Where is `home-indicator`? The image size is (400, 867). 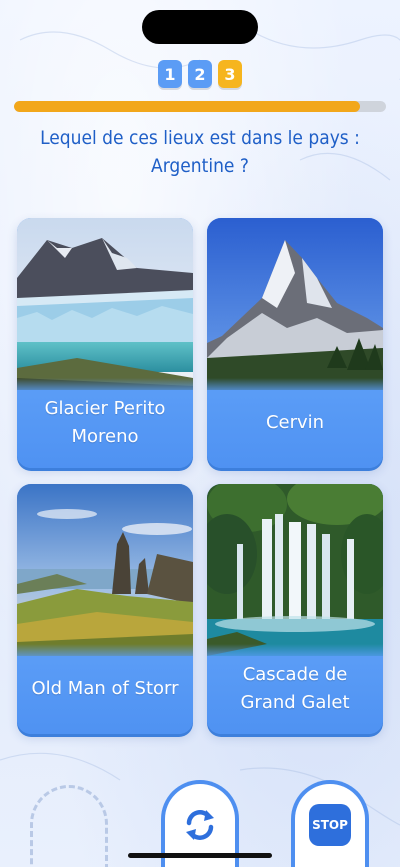
home-indicator is located at coordinates (200, 855).